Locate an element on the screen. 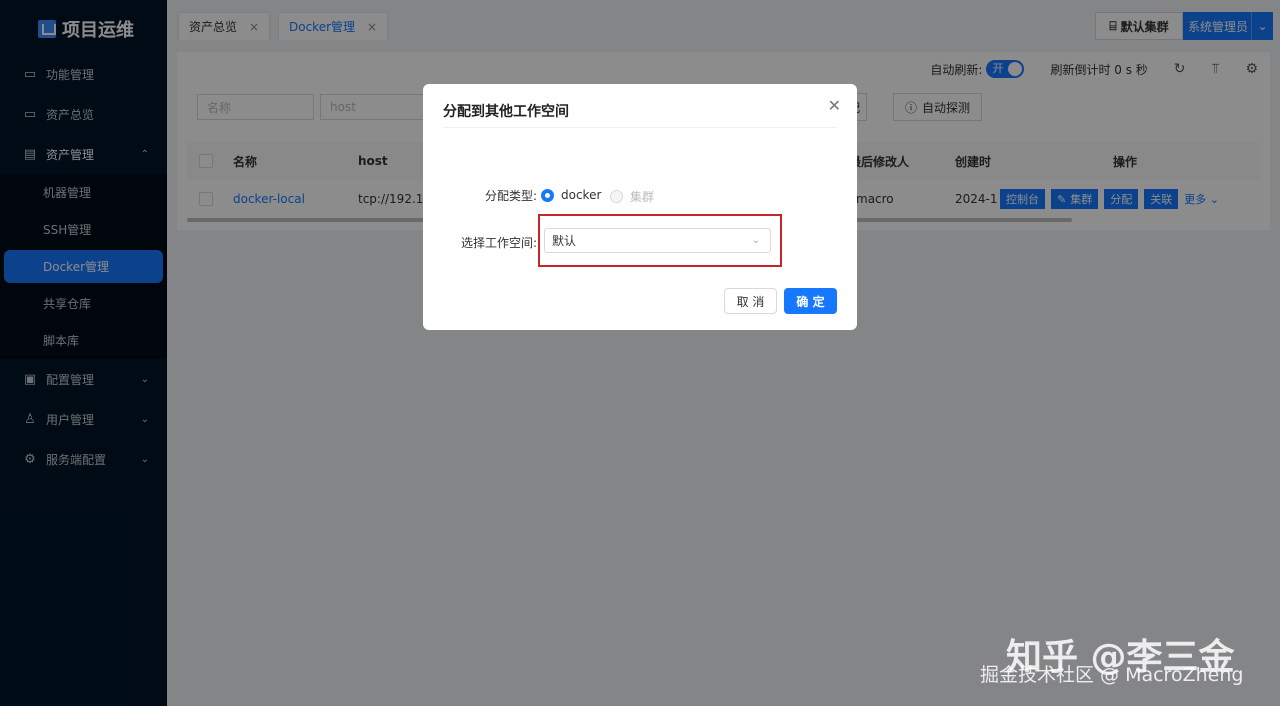 The image size is (1280, 706). cancel-button: 取 消 is located at coordinates (750, 301).